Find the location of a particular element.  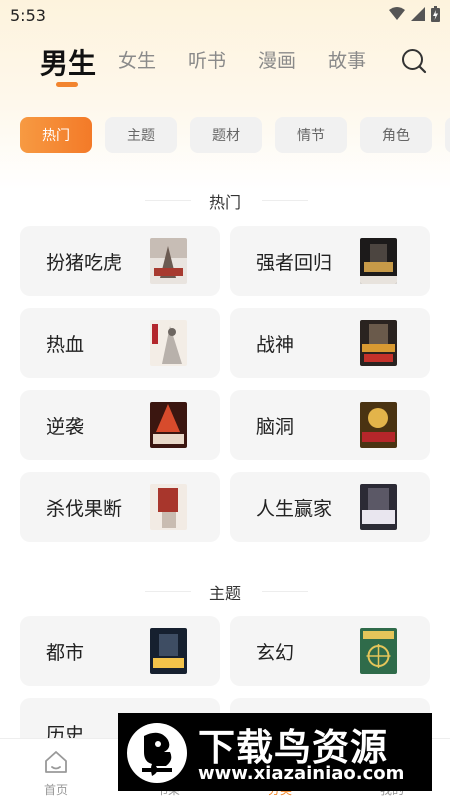

genre-card-label: 人生赢家 is located at coordinates (294, 509).